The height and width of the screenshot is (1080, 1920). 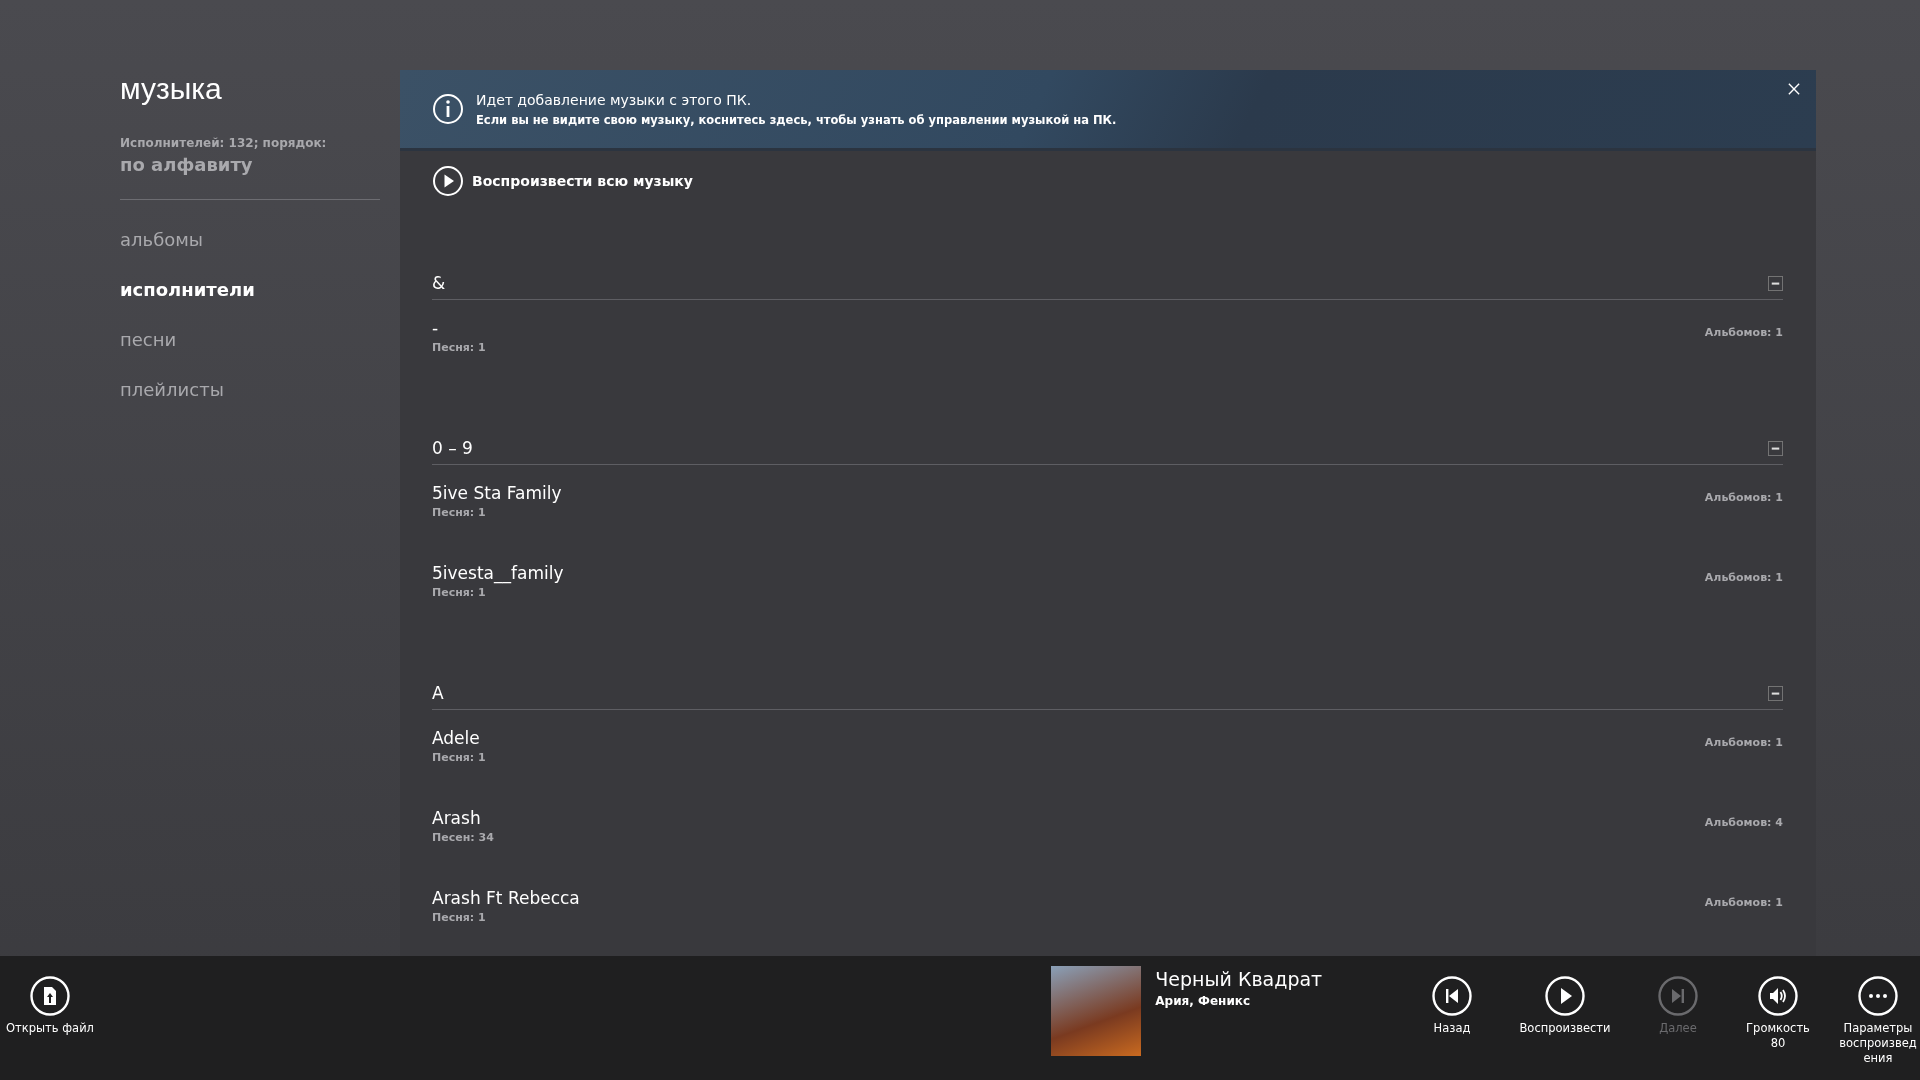 What do you see at coordinates (1239, 979) in the screenshot?
I see `track-title: Черный Квадрат` at bounding box center [1239, 979].